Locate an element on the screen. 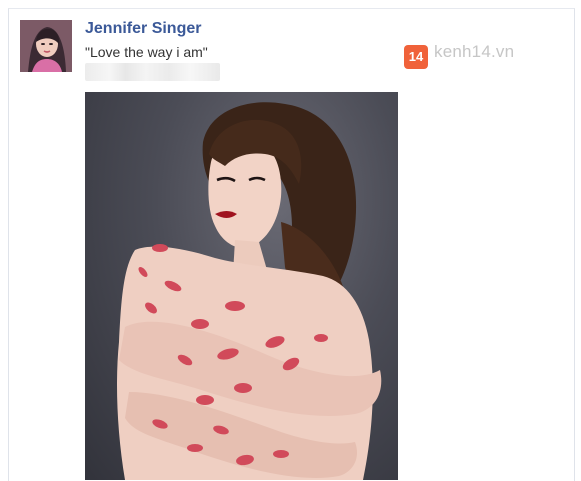  post-caption: "Love the way i am" is located at coordinates (146, 52).